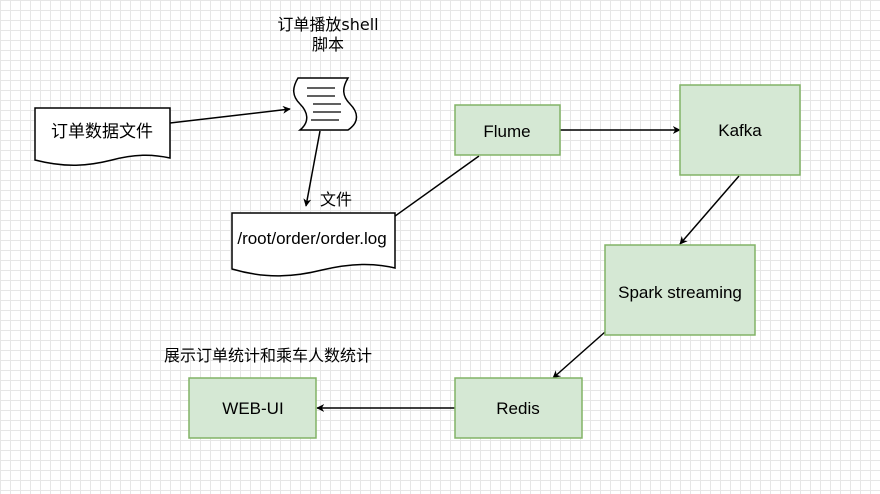 Image resolution: width=880 pixels, height=494 pixels. I want to click on edge-kafka-to-spark, so click(709, 210).